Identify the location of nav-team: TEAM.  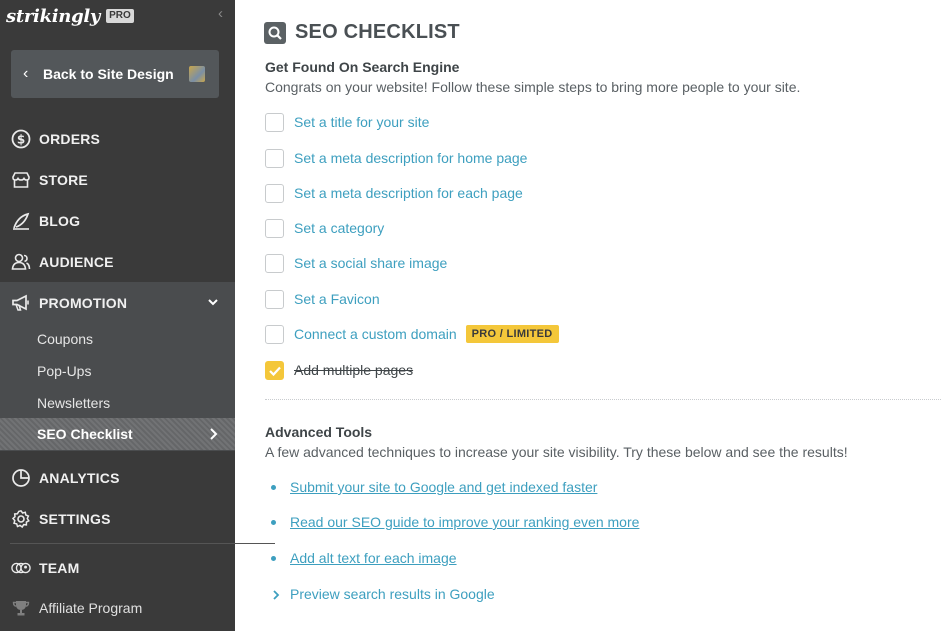
(117, 567).